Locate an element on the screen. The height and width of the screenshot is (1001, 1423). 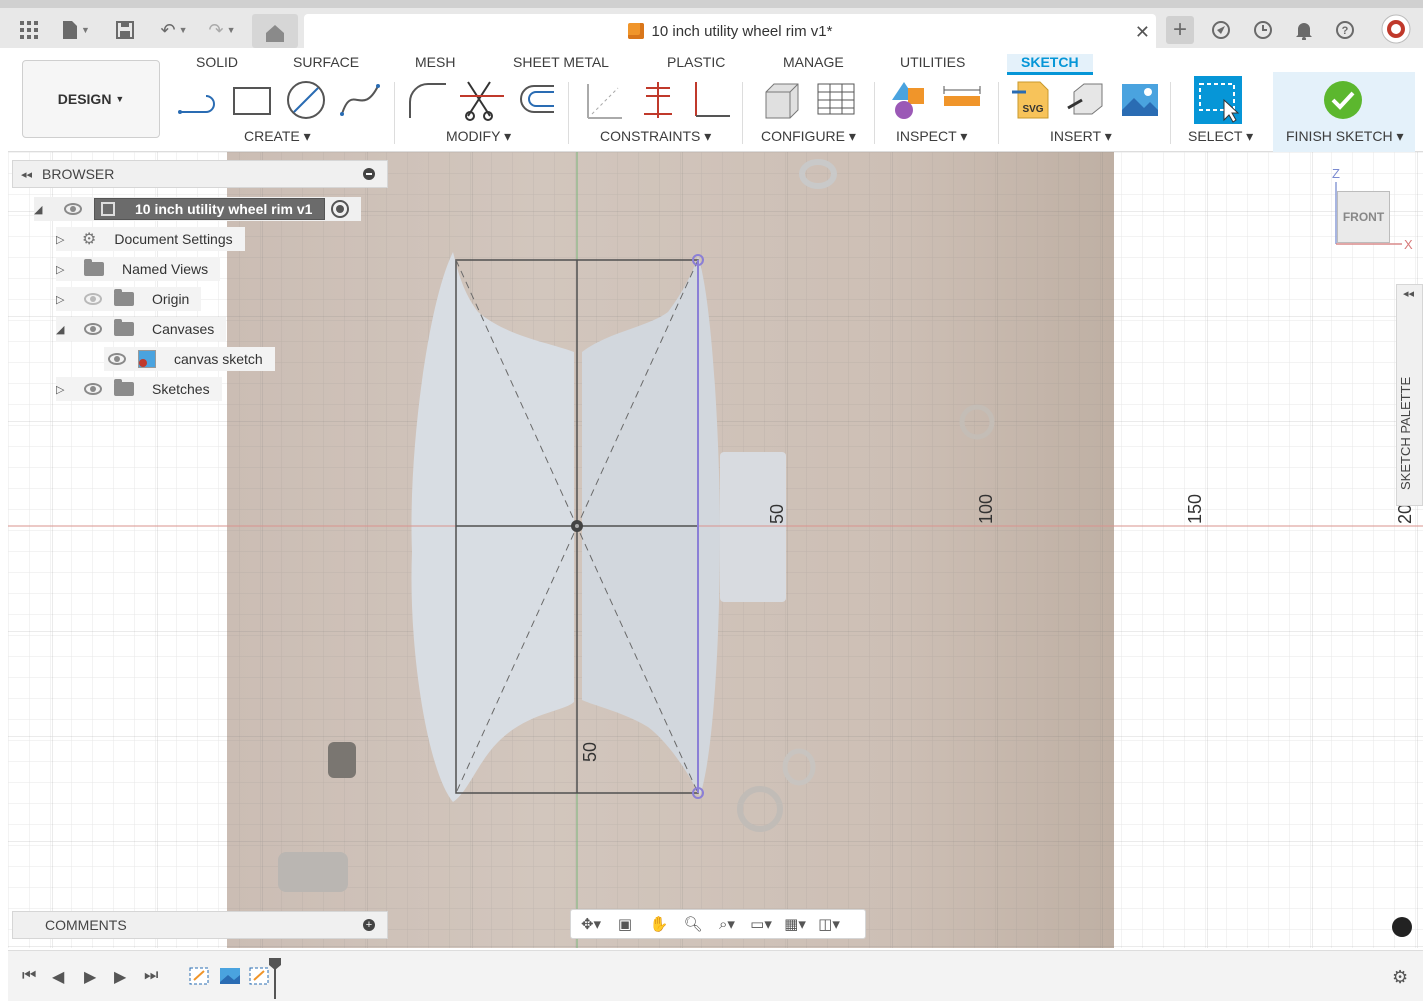
previous-step-icon: ◀ is located at coordinates (58, 977).